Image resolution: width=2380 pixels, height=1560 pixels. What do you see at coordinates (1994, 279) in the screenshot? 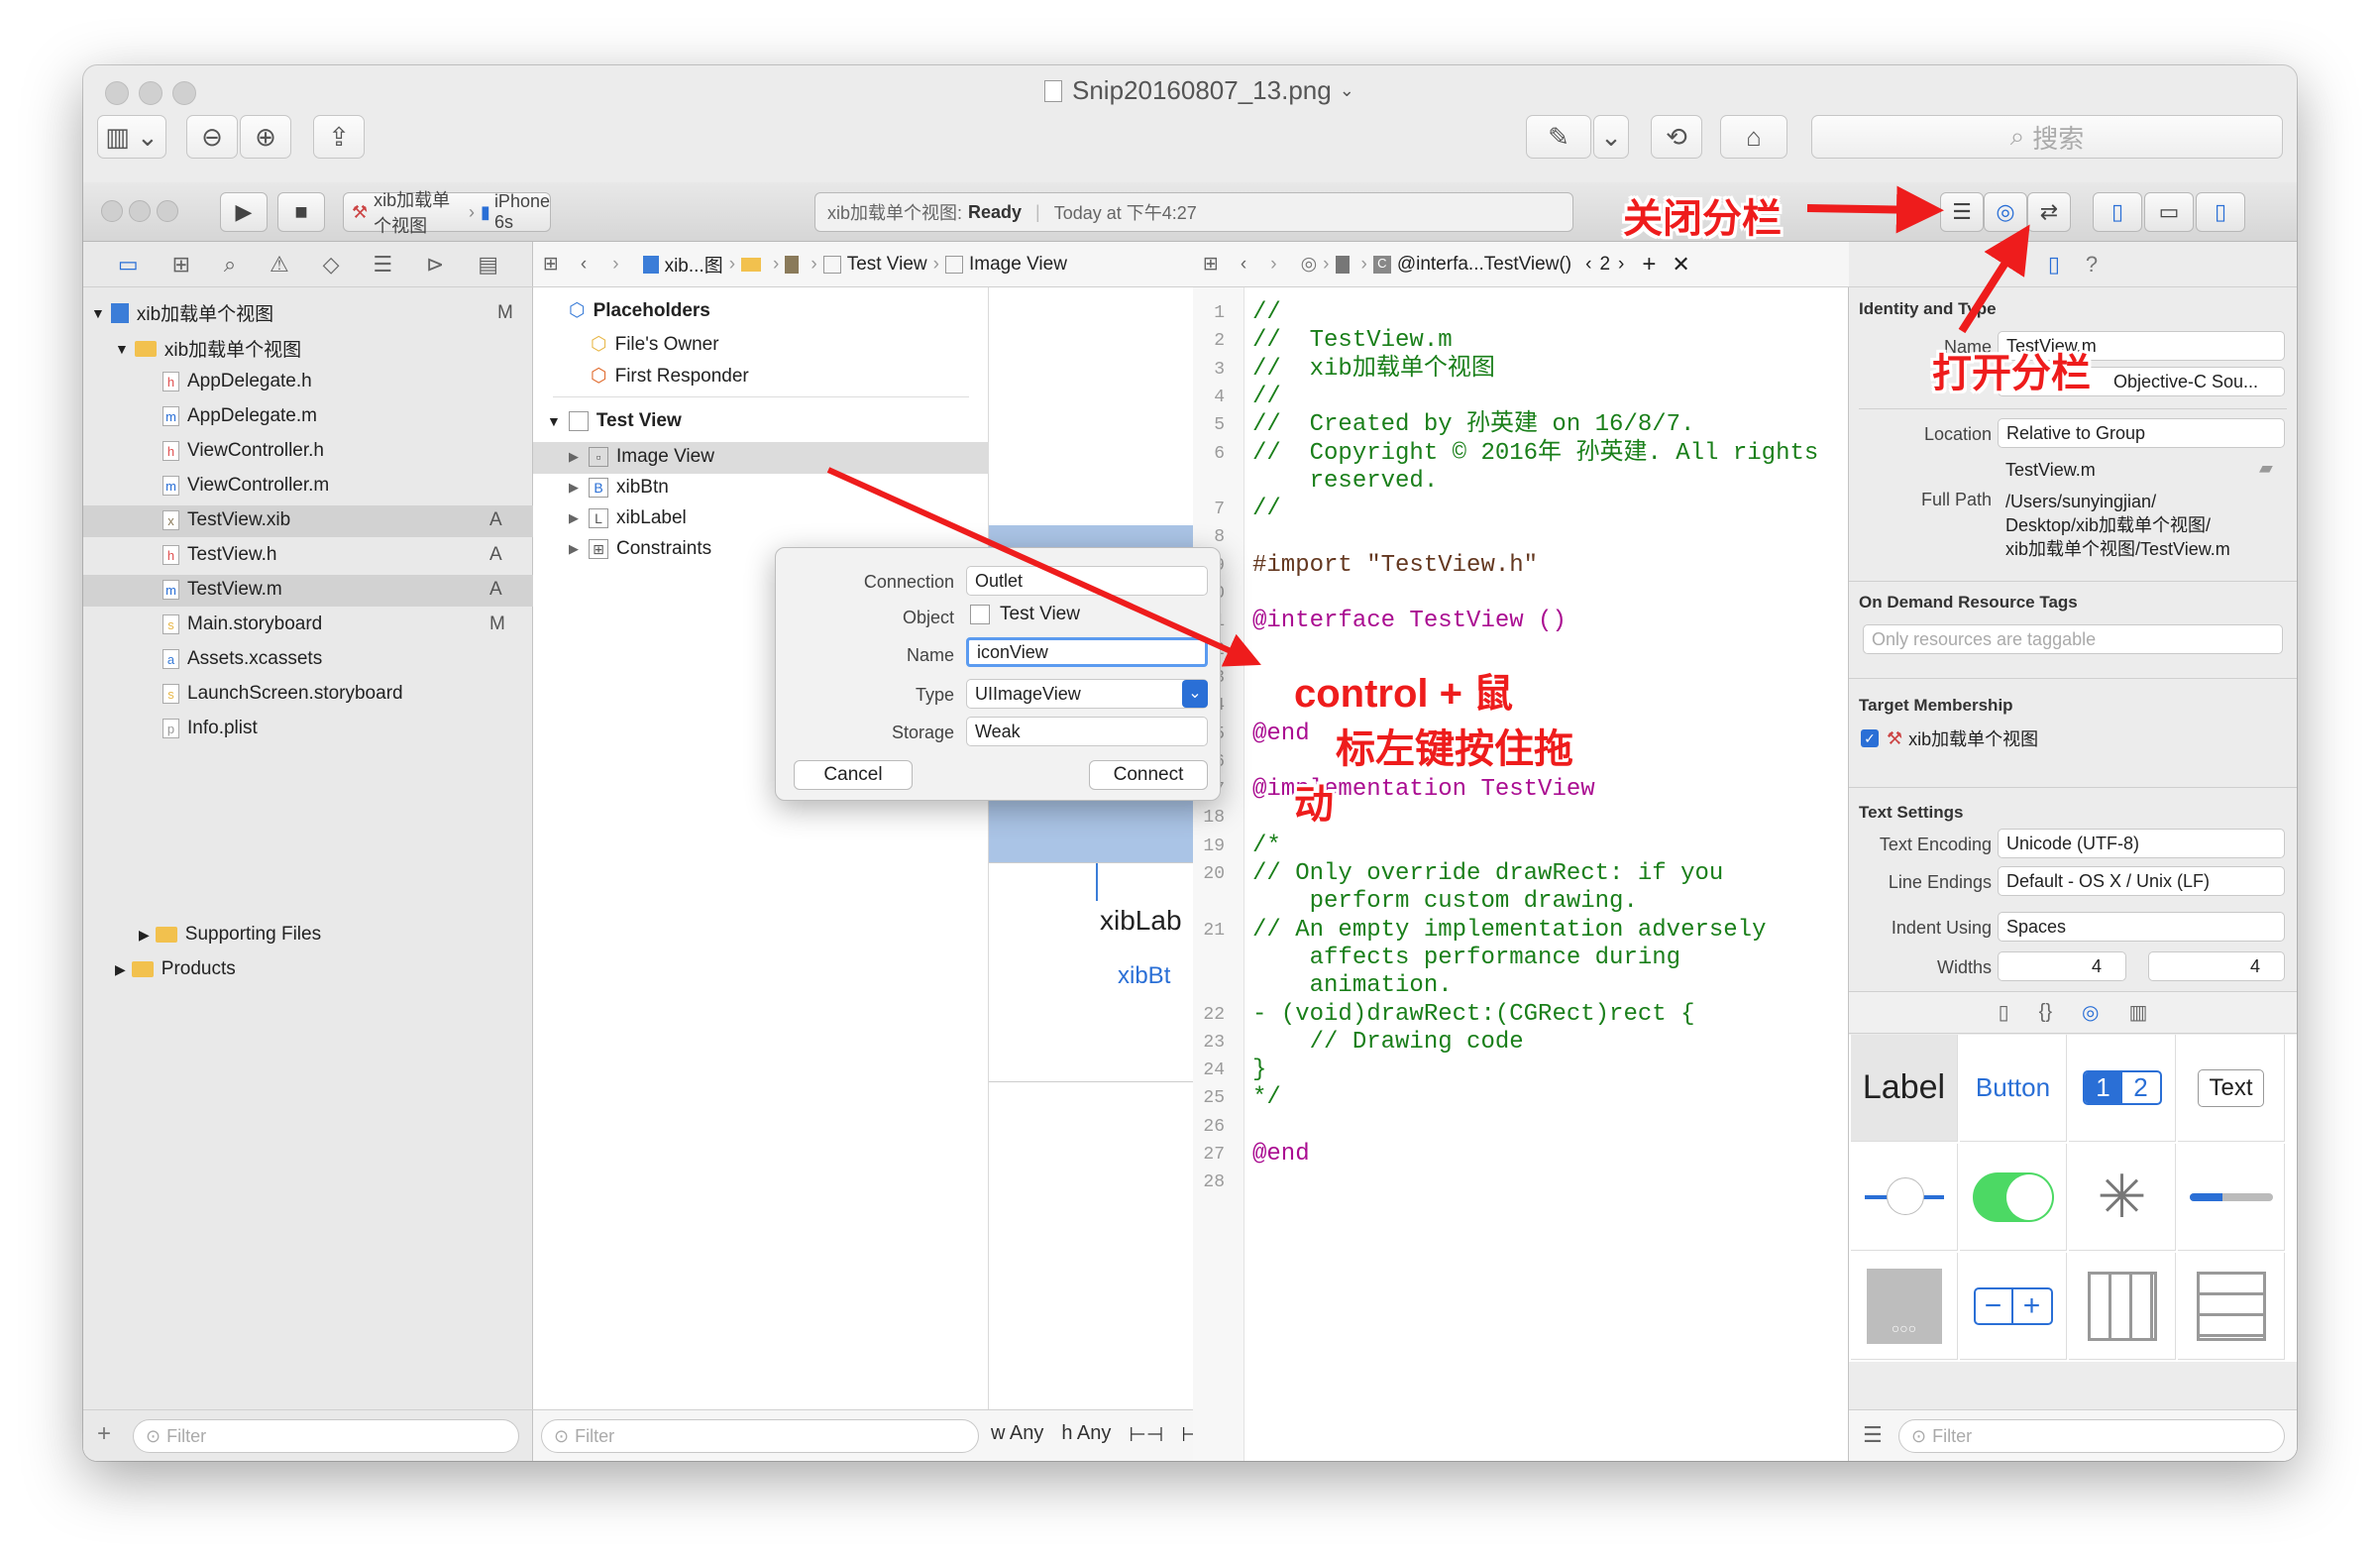
I see `open-split-arrow` at bounding box center [1994, 279].